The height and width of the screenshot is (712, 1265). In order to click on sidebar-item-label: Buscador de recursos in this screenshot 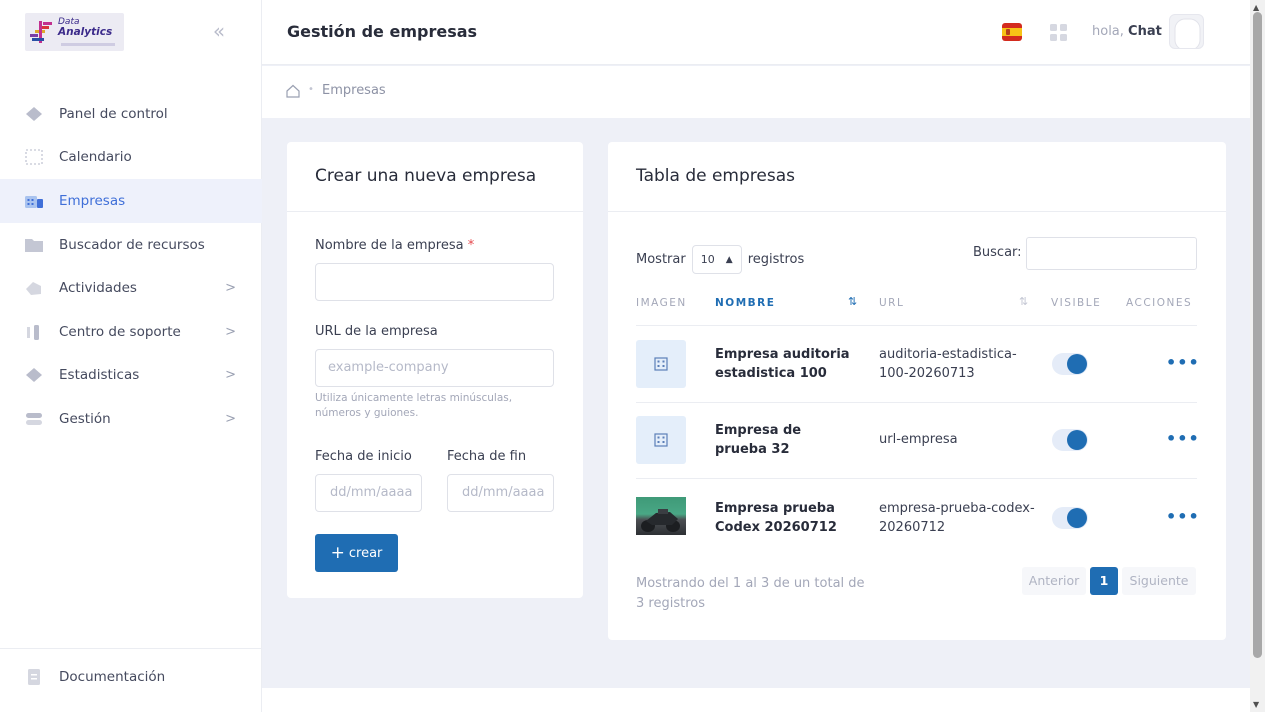, I will do `click(132, 244)`.